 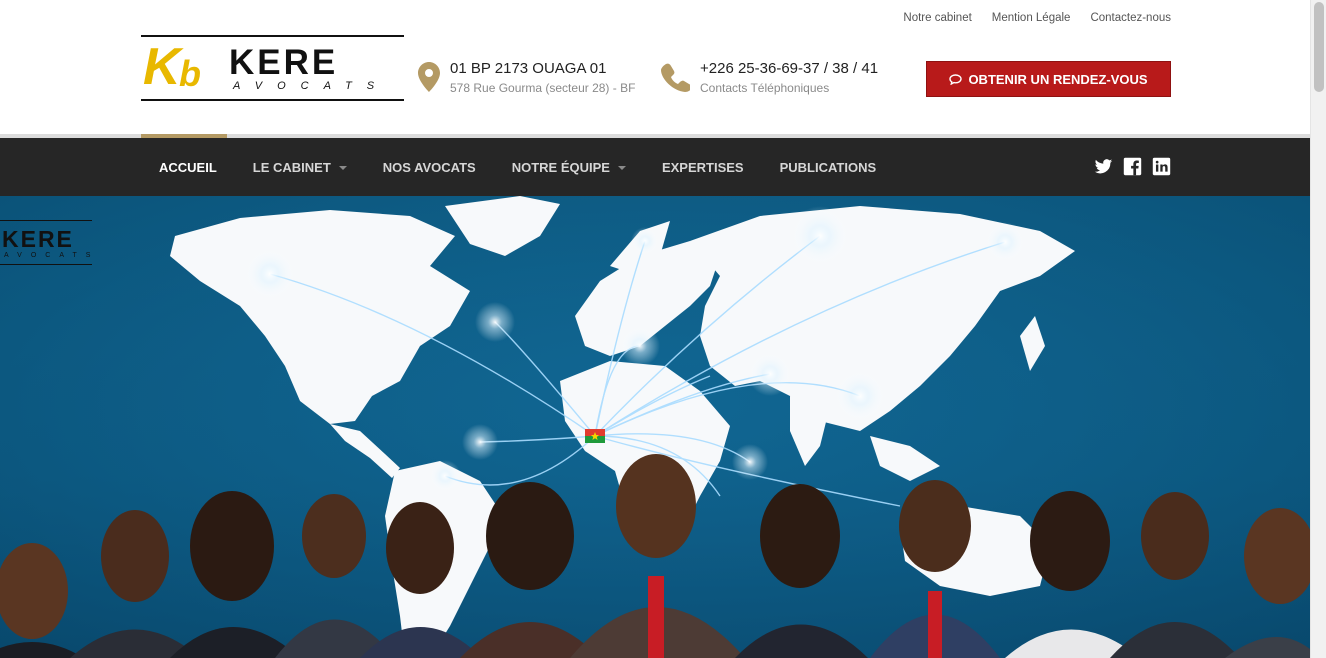 I want to click on scrollbar-thumb, so click(x=1319, y=47).